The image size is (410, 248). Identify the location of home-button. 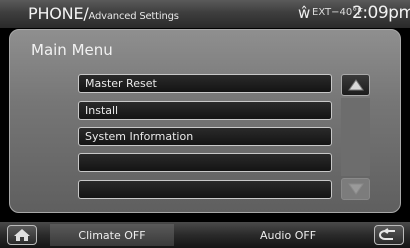
(22, 235).